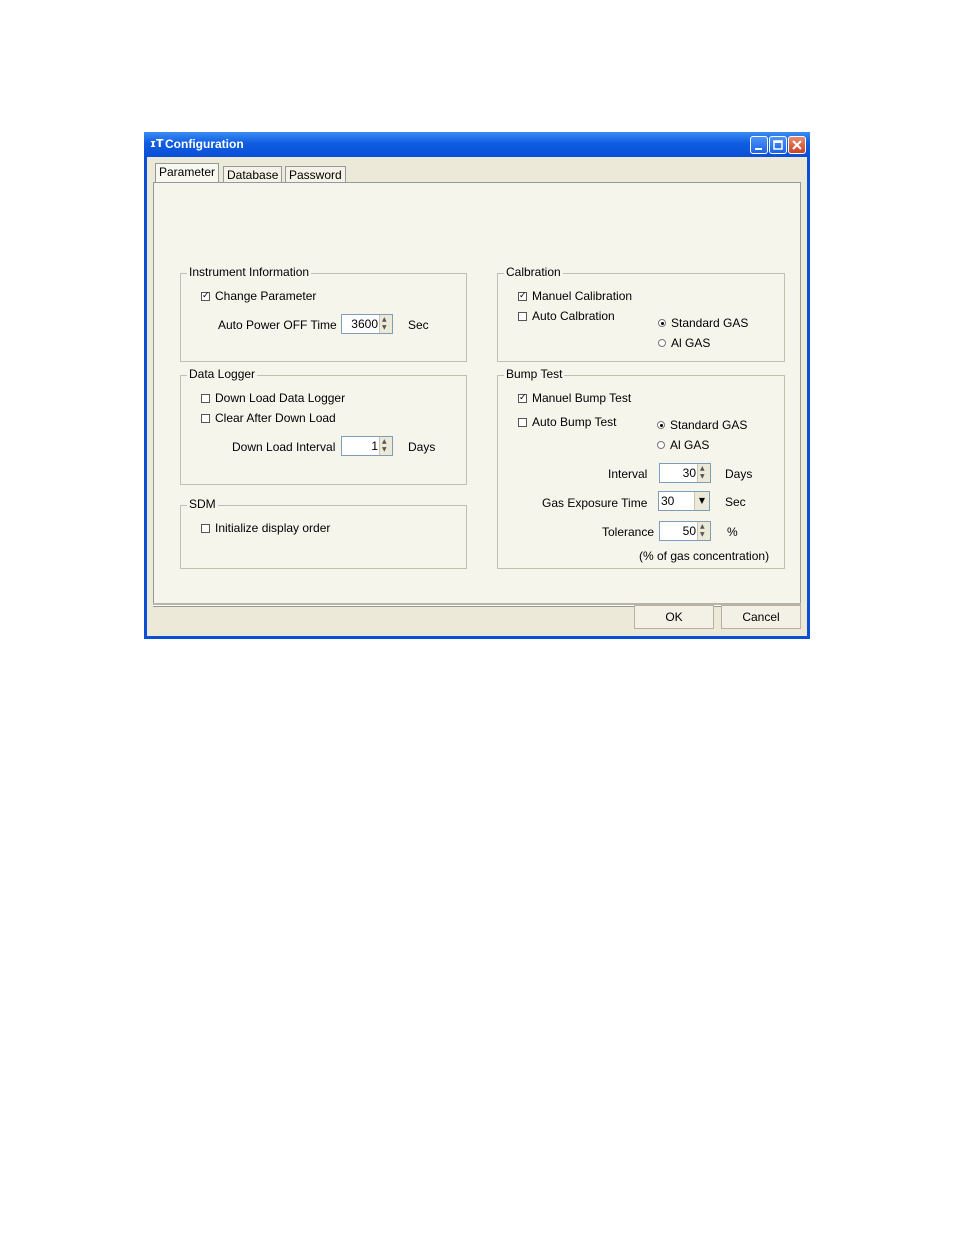 This screenshot has height=1235, width=954. Describe the element at coordinates (668, 501) in the screenshot. I see `gas-exposure-time-value: 30` at that location.